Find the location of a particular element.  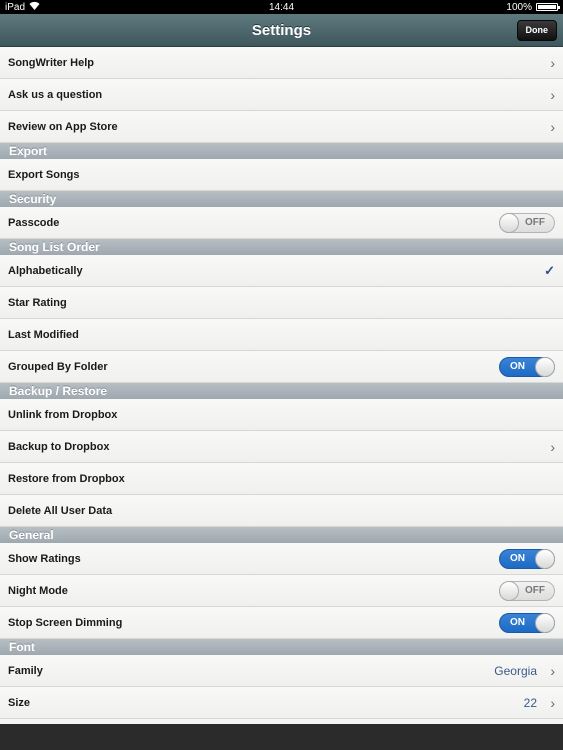

row-label: Delete All User Data is located at coordinates (60, 510).